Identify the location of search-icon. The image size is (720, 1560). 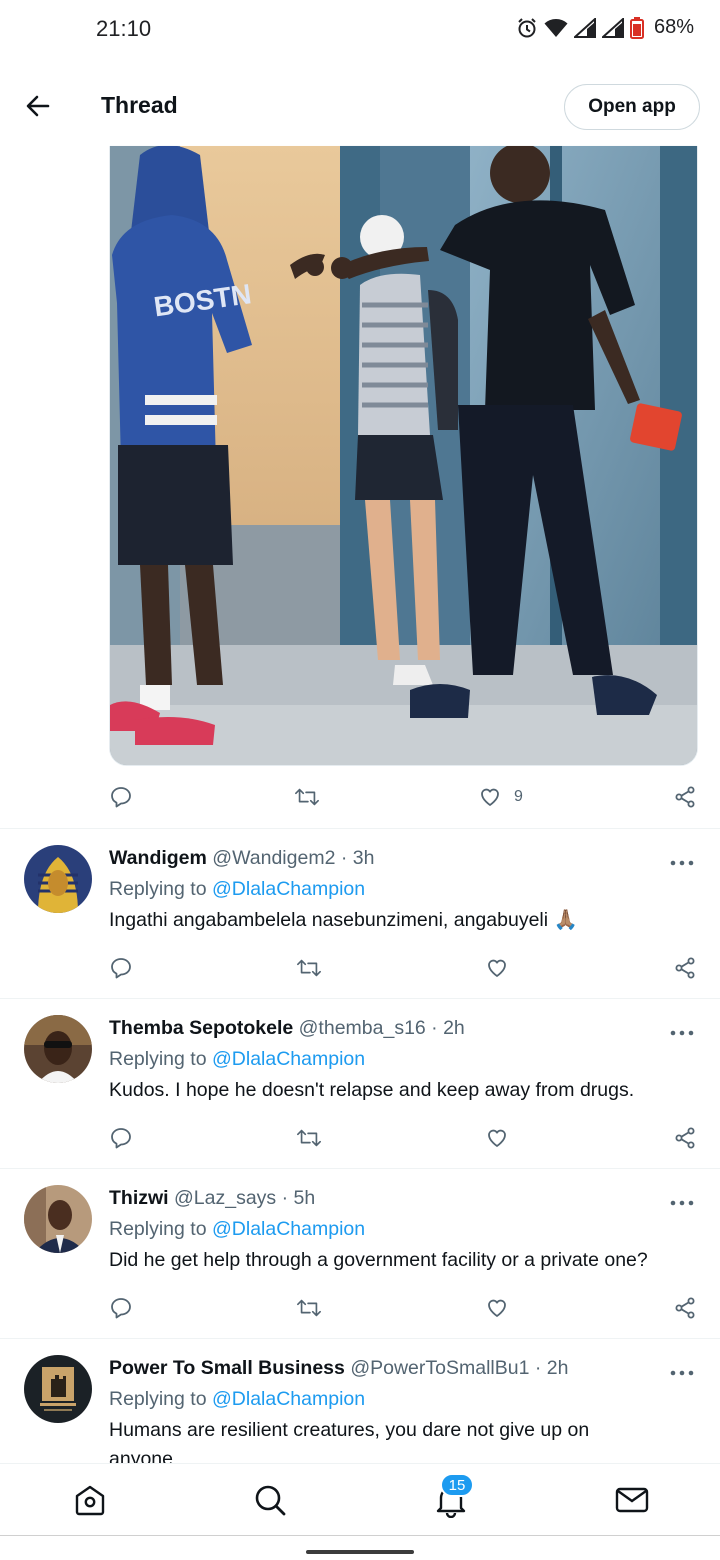
(270, 1500).